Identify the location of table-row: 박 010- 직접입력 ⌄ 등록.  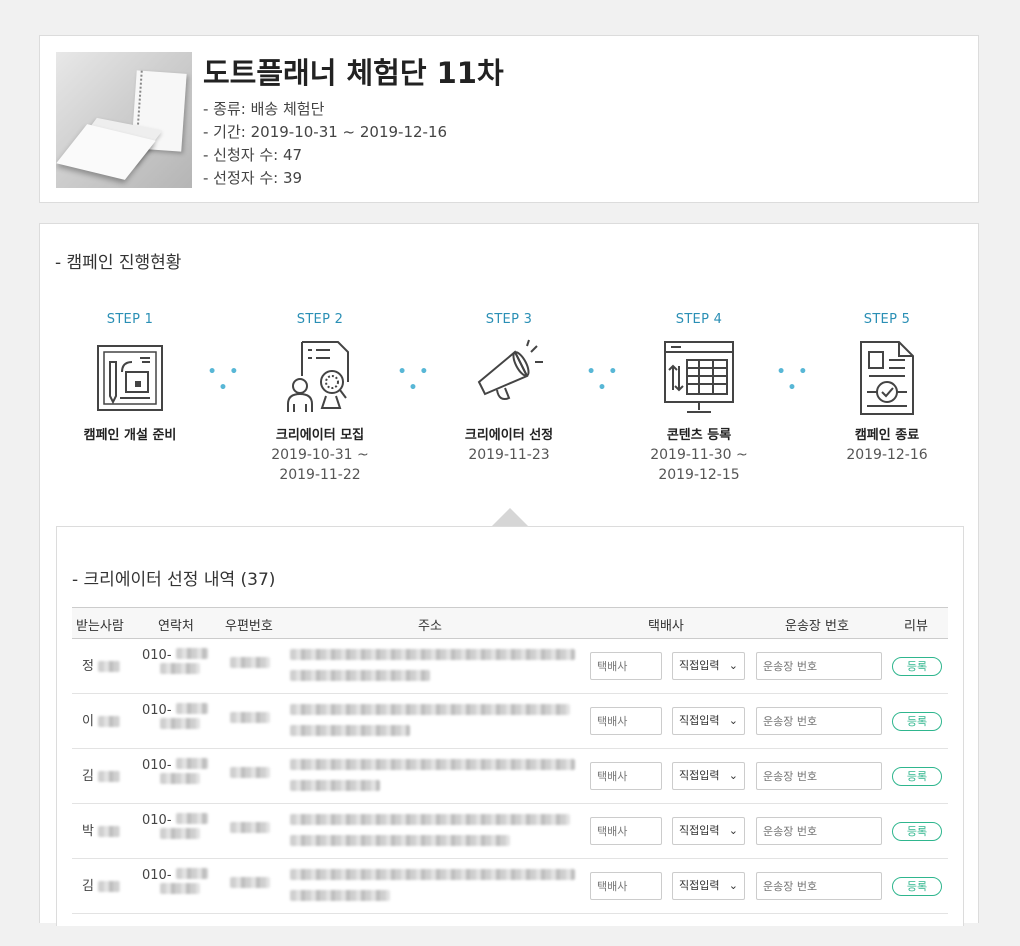
(510, 831).